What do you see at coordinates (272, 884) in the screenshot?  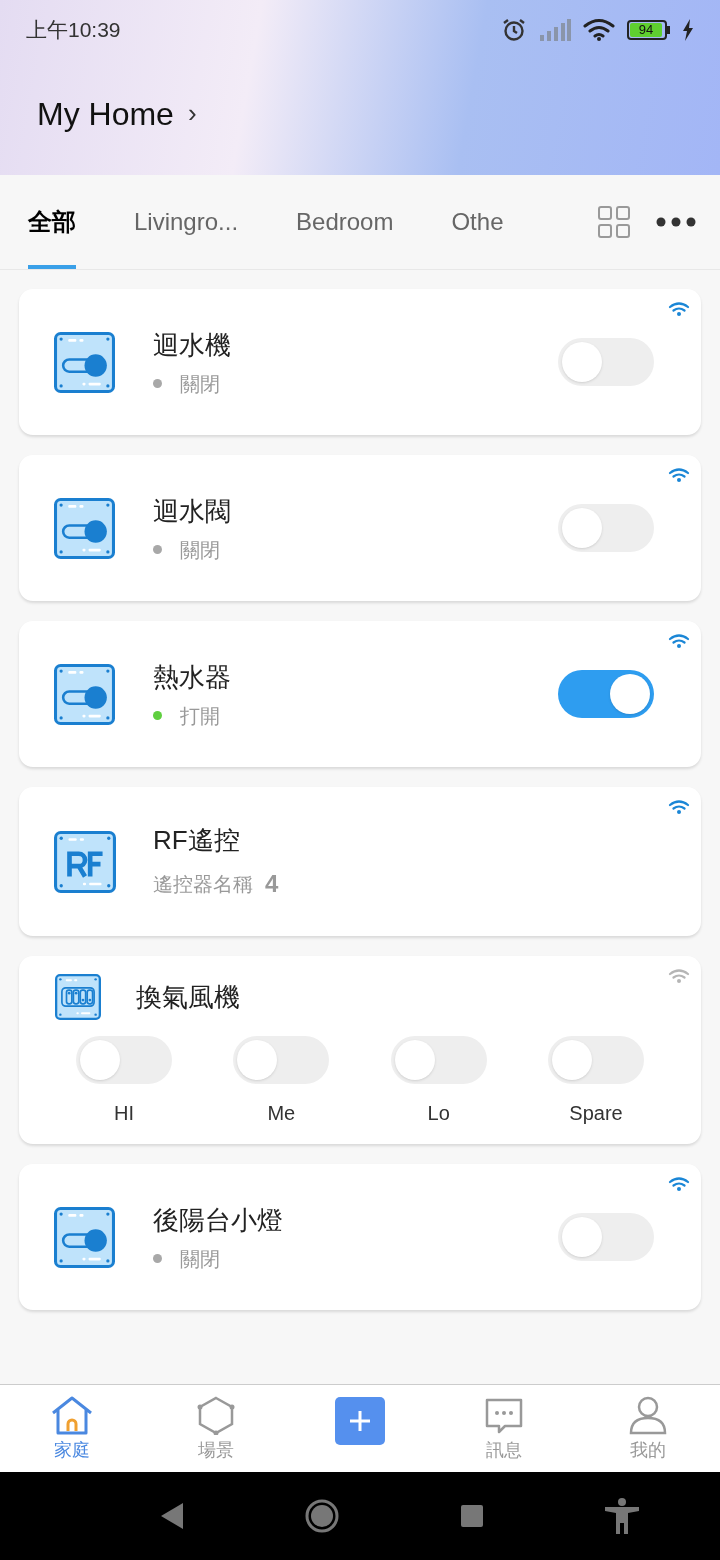 I see `remote-count: 4` at bounding box center [272, 884].